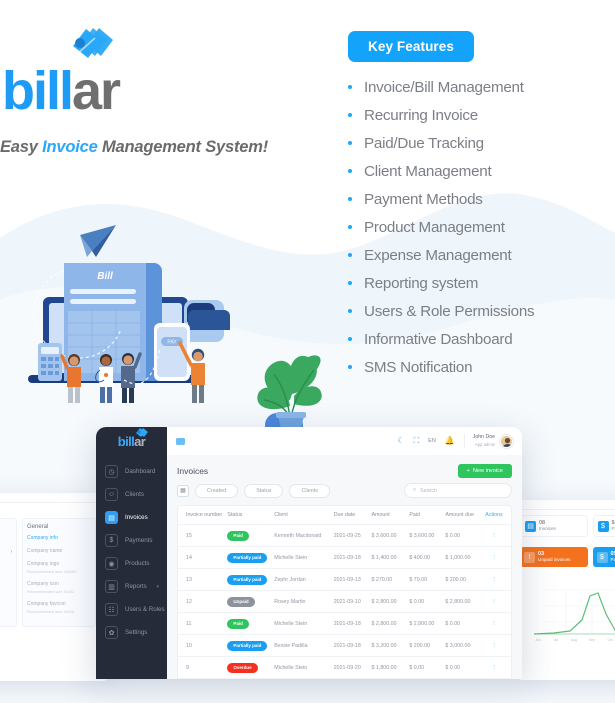 The height and width of the screenshot is (703, 615). What do you see at coordinates (603, 526) in the screenshot?
I see `stat-tile: $$4870.00Payments` at bounding box center [603, 526].